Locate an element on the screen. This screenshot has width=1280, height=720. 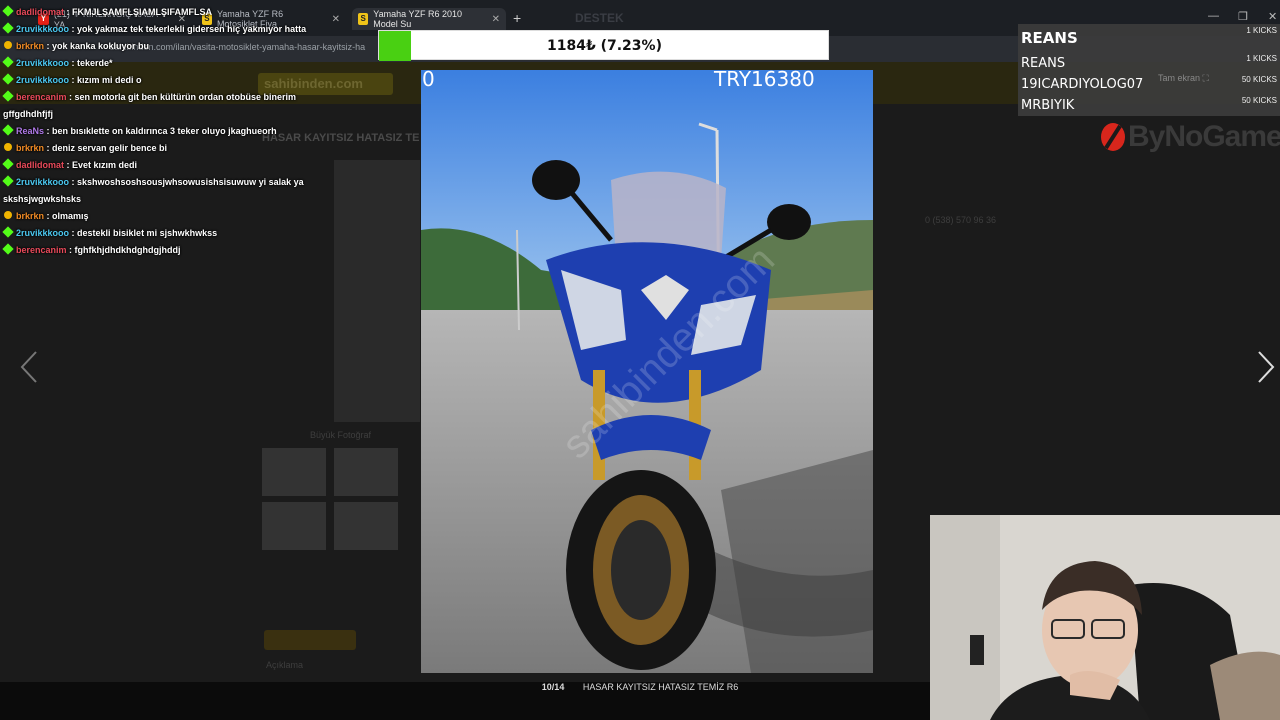
fullscreen-button: Tam ekran ⛶ is located at coordinates (1183, 78).